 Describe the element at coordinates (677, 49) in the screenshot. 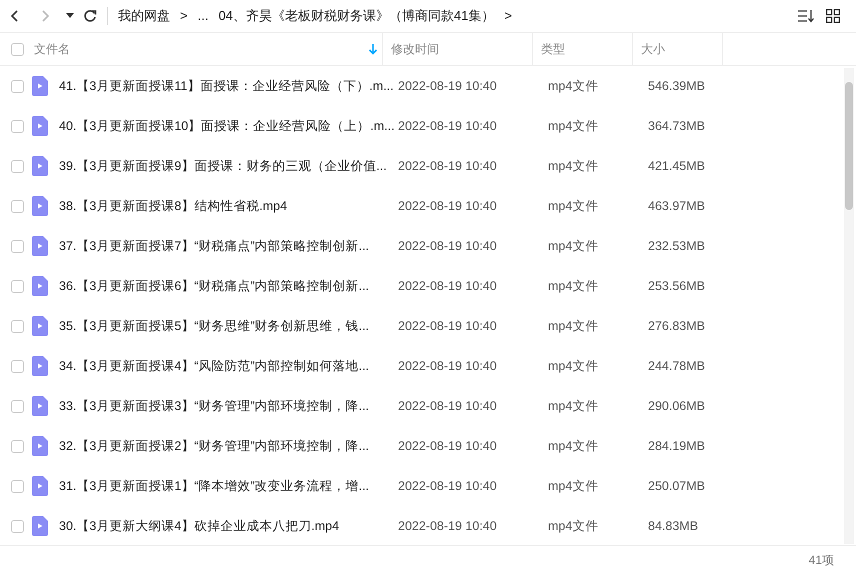

I see `column-header: 大小` at that location.